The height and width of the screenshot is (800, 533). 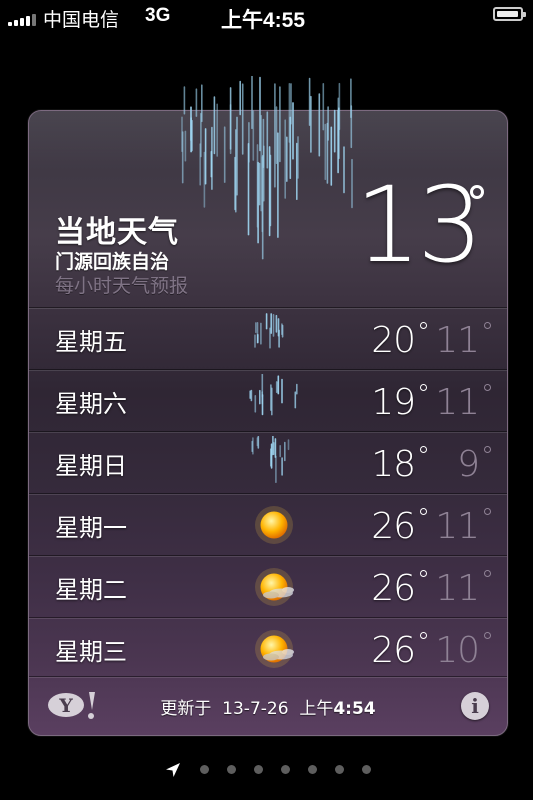 I want to click on forecast-day: 星期日, so click(x=91, y=466).